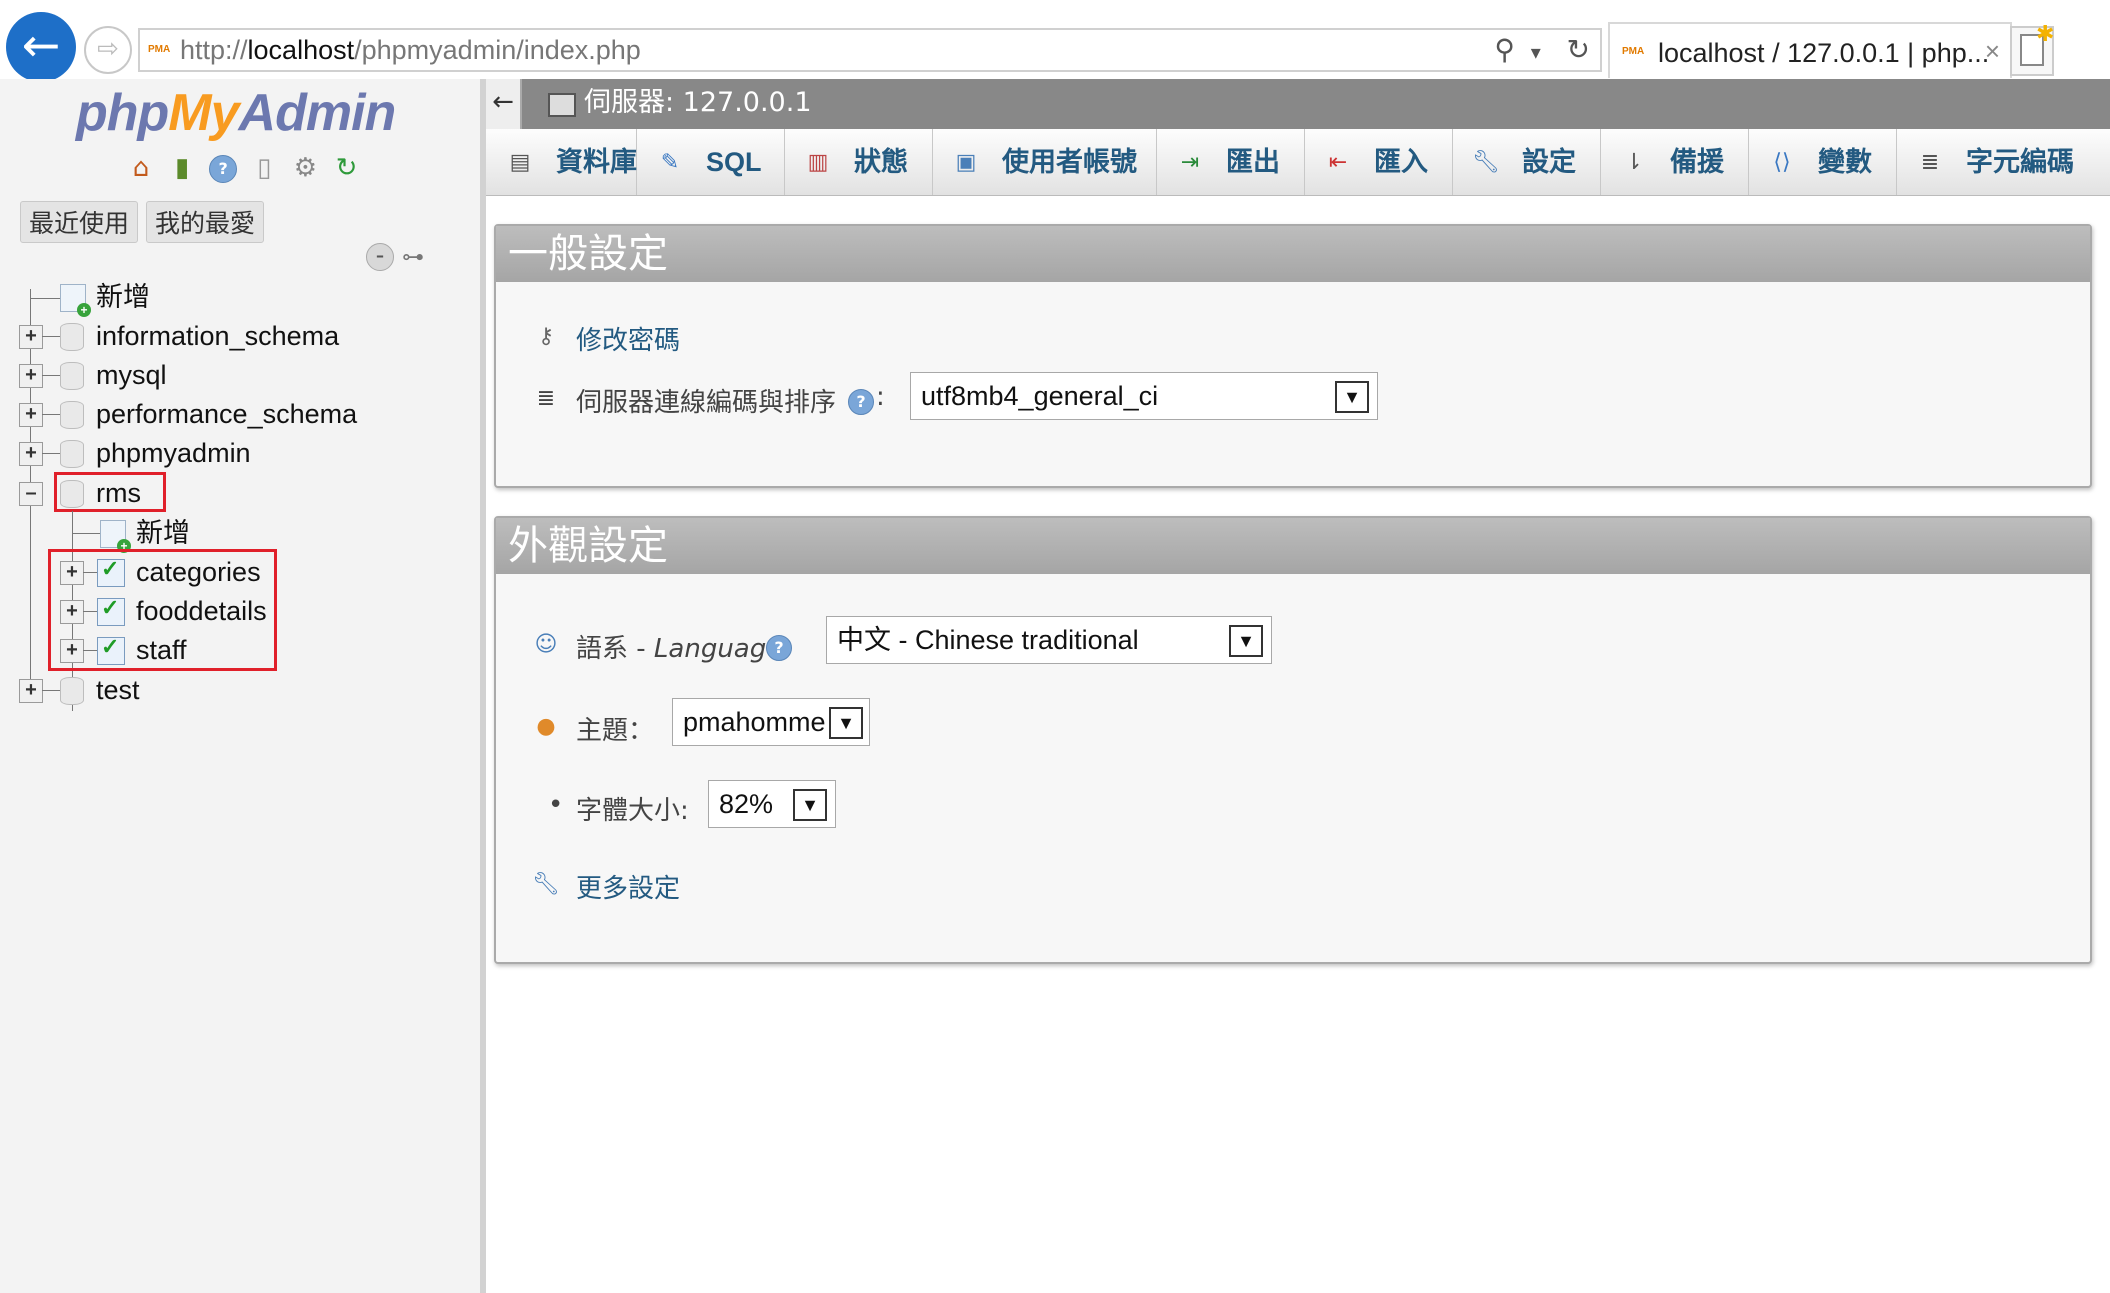  Describe the element at coordinates (1634, 161) in the screenshot. I see `replication-icon: ⇂` at that location.